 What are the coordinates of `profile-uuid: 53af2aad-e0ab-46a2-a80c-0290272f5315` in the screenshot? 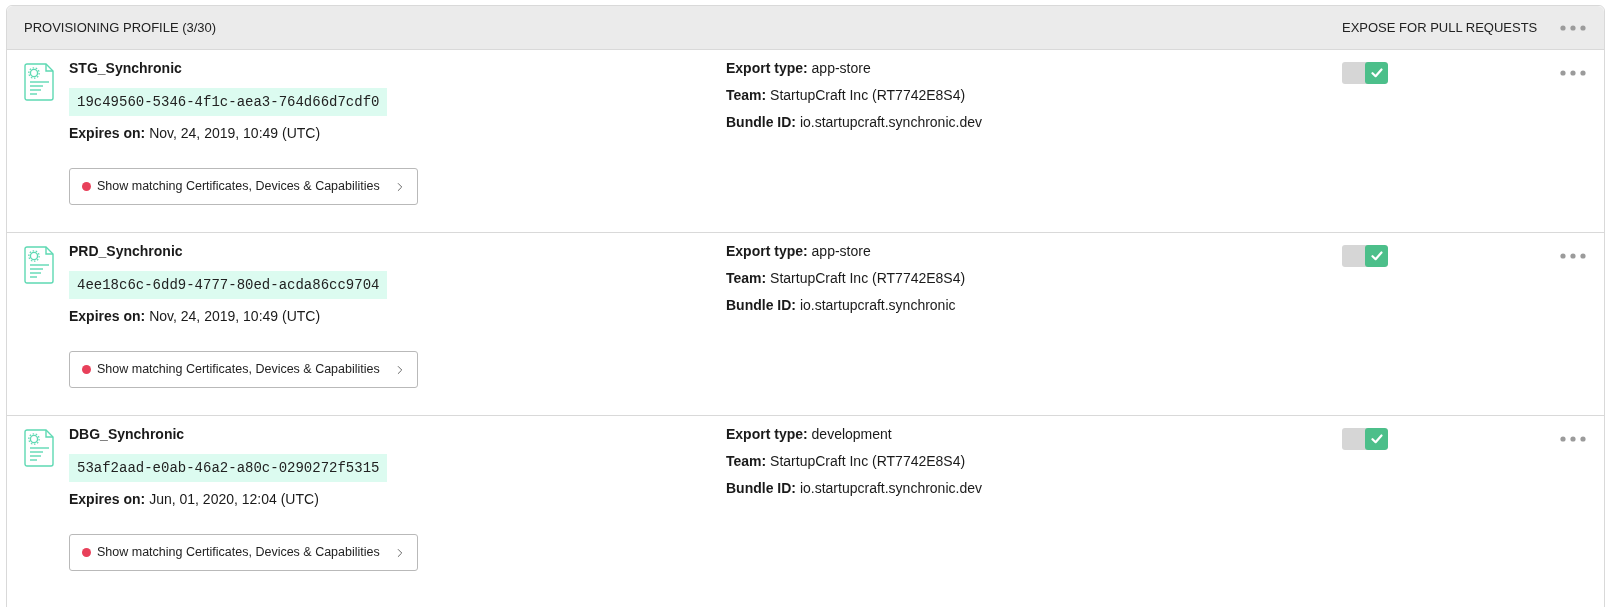 It's located at (228, 468).